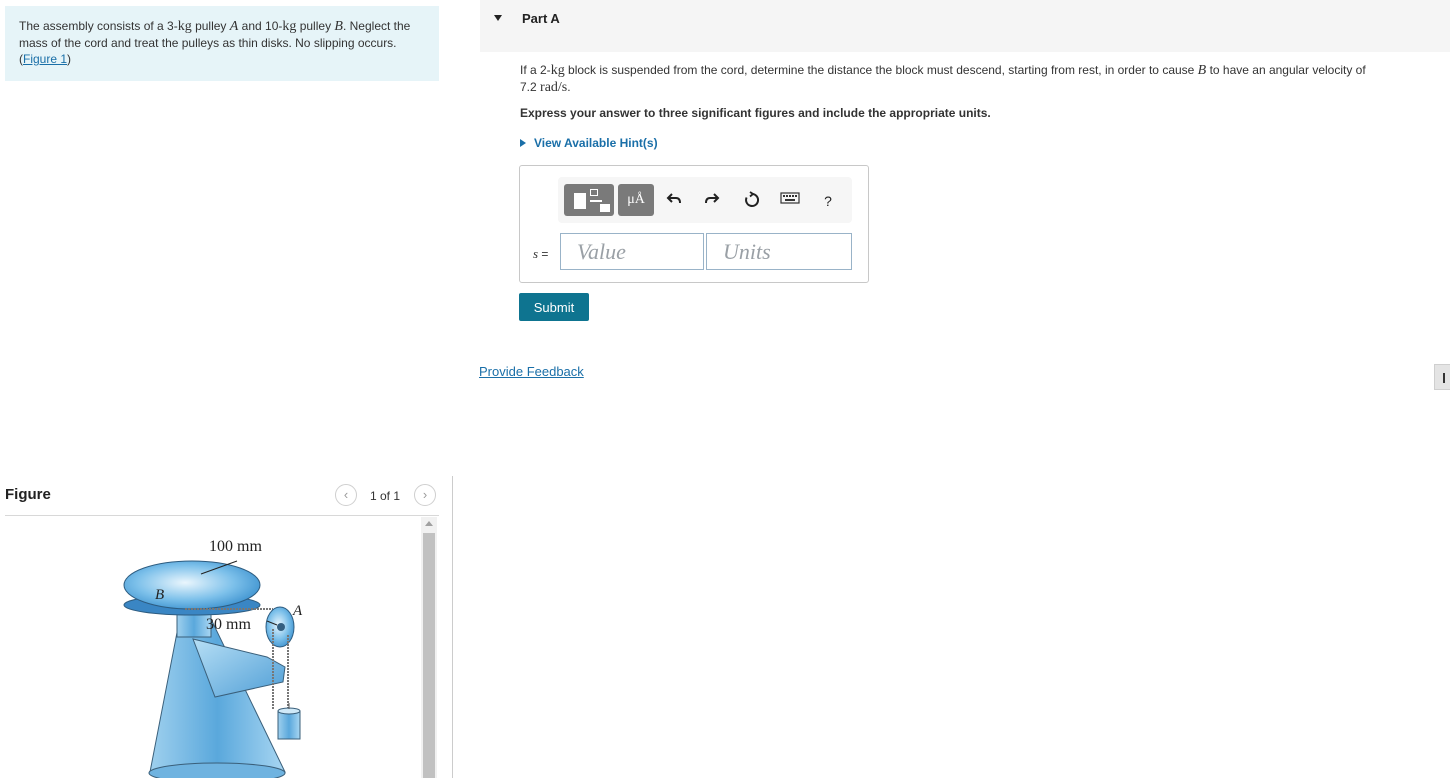  What do you see at coordinates (69, 59) in the screenshot?
I see `problem-text: )` at bounding box center [69, 59].